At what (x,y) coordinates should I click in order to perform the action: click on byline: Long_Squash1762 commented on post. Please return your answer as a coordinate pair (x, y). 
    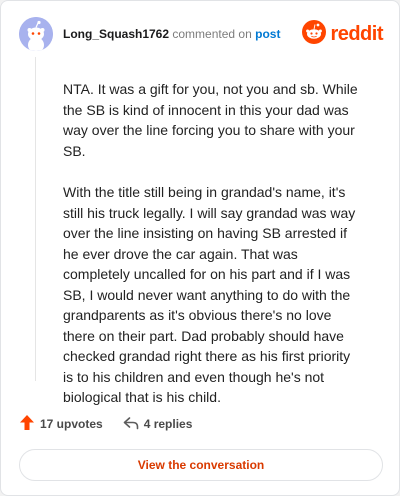
    Looking at the image, I should click on (171, 34).